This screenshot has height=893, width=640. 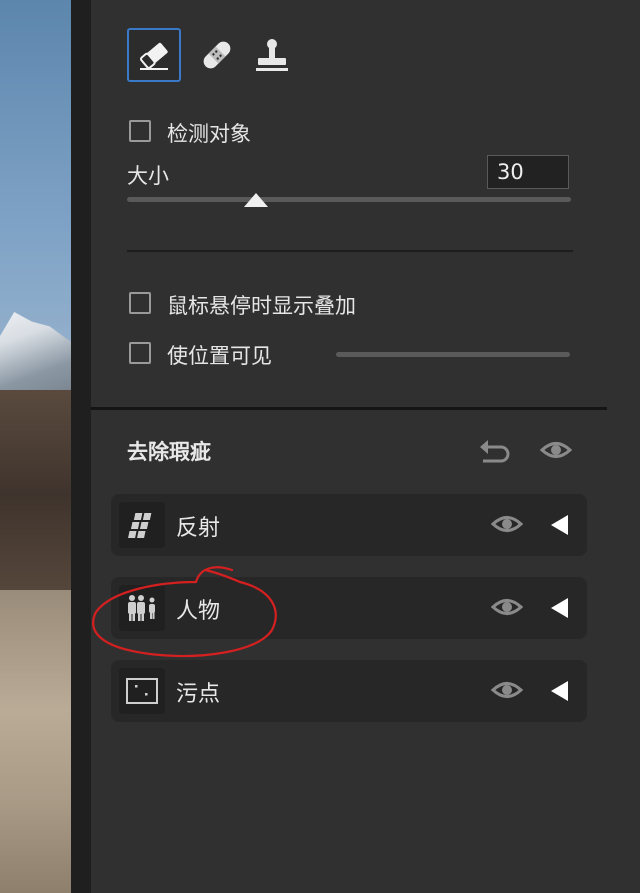 I want to click on size-input: 30, so click(x=528, y=172).